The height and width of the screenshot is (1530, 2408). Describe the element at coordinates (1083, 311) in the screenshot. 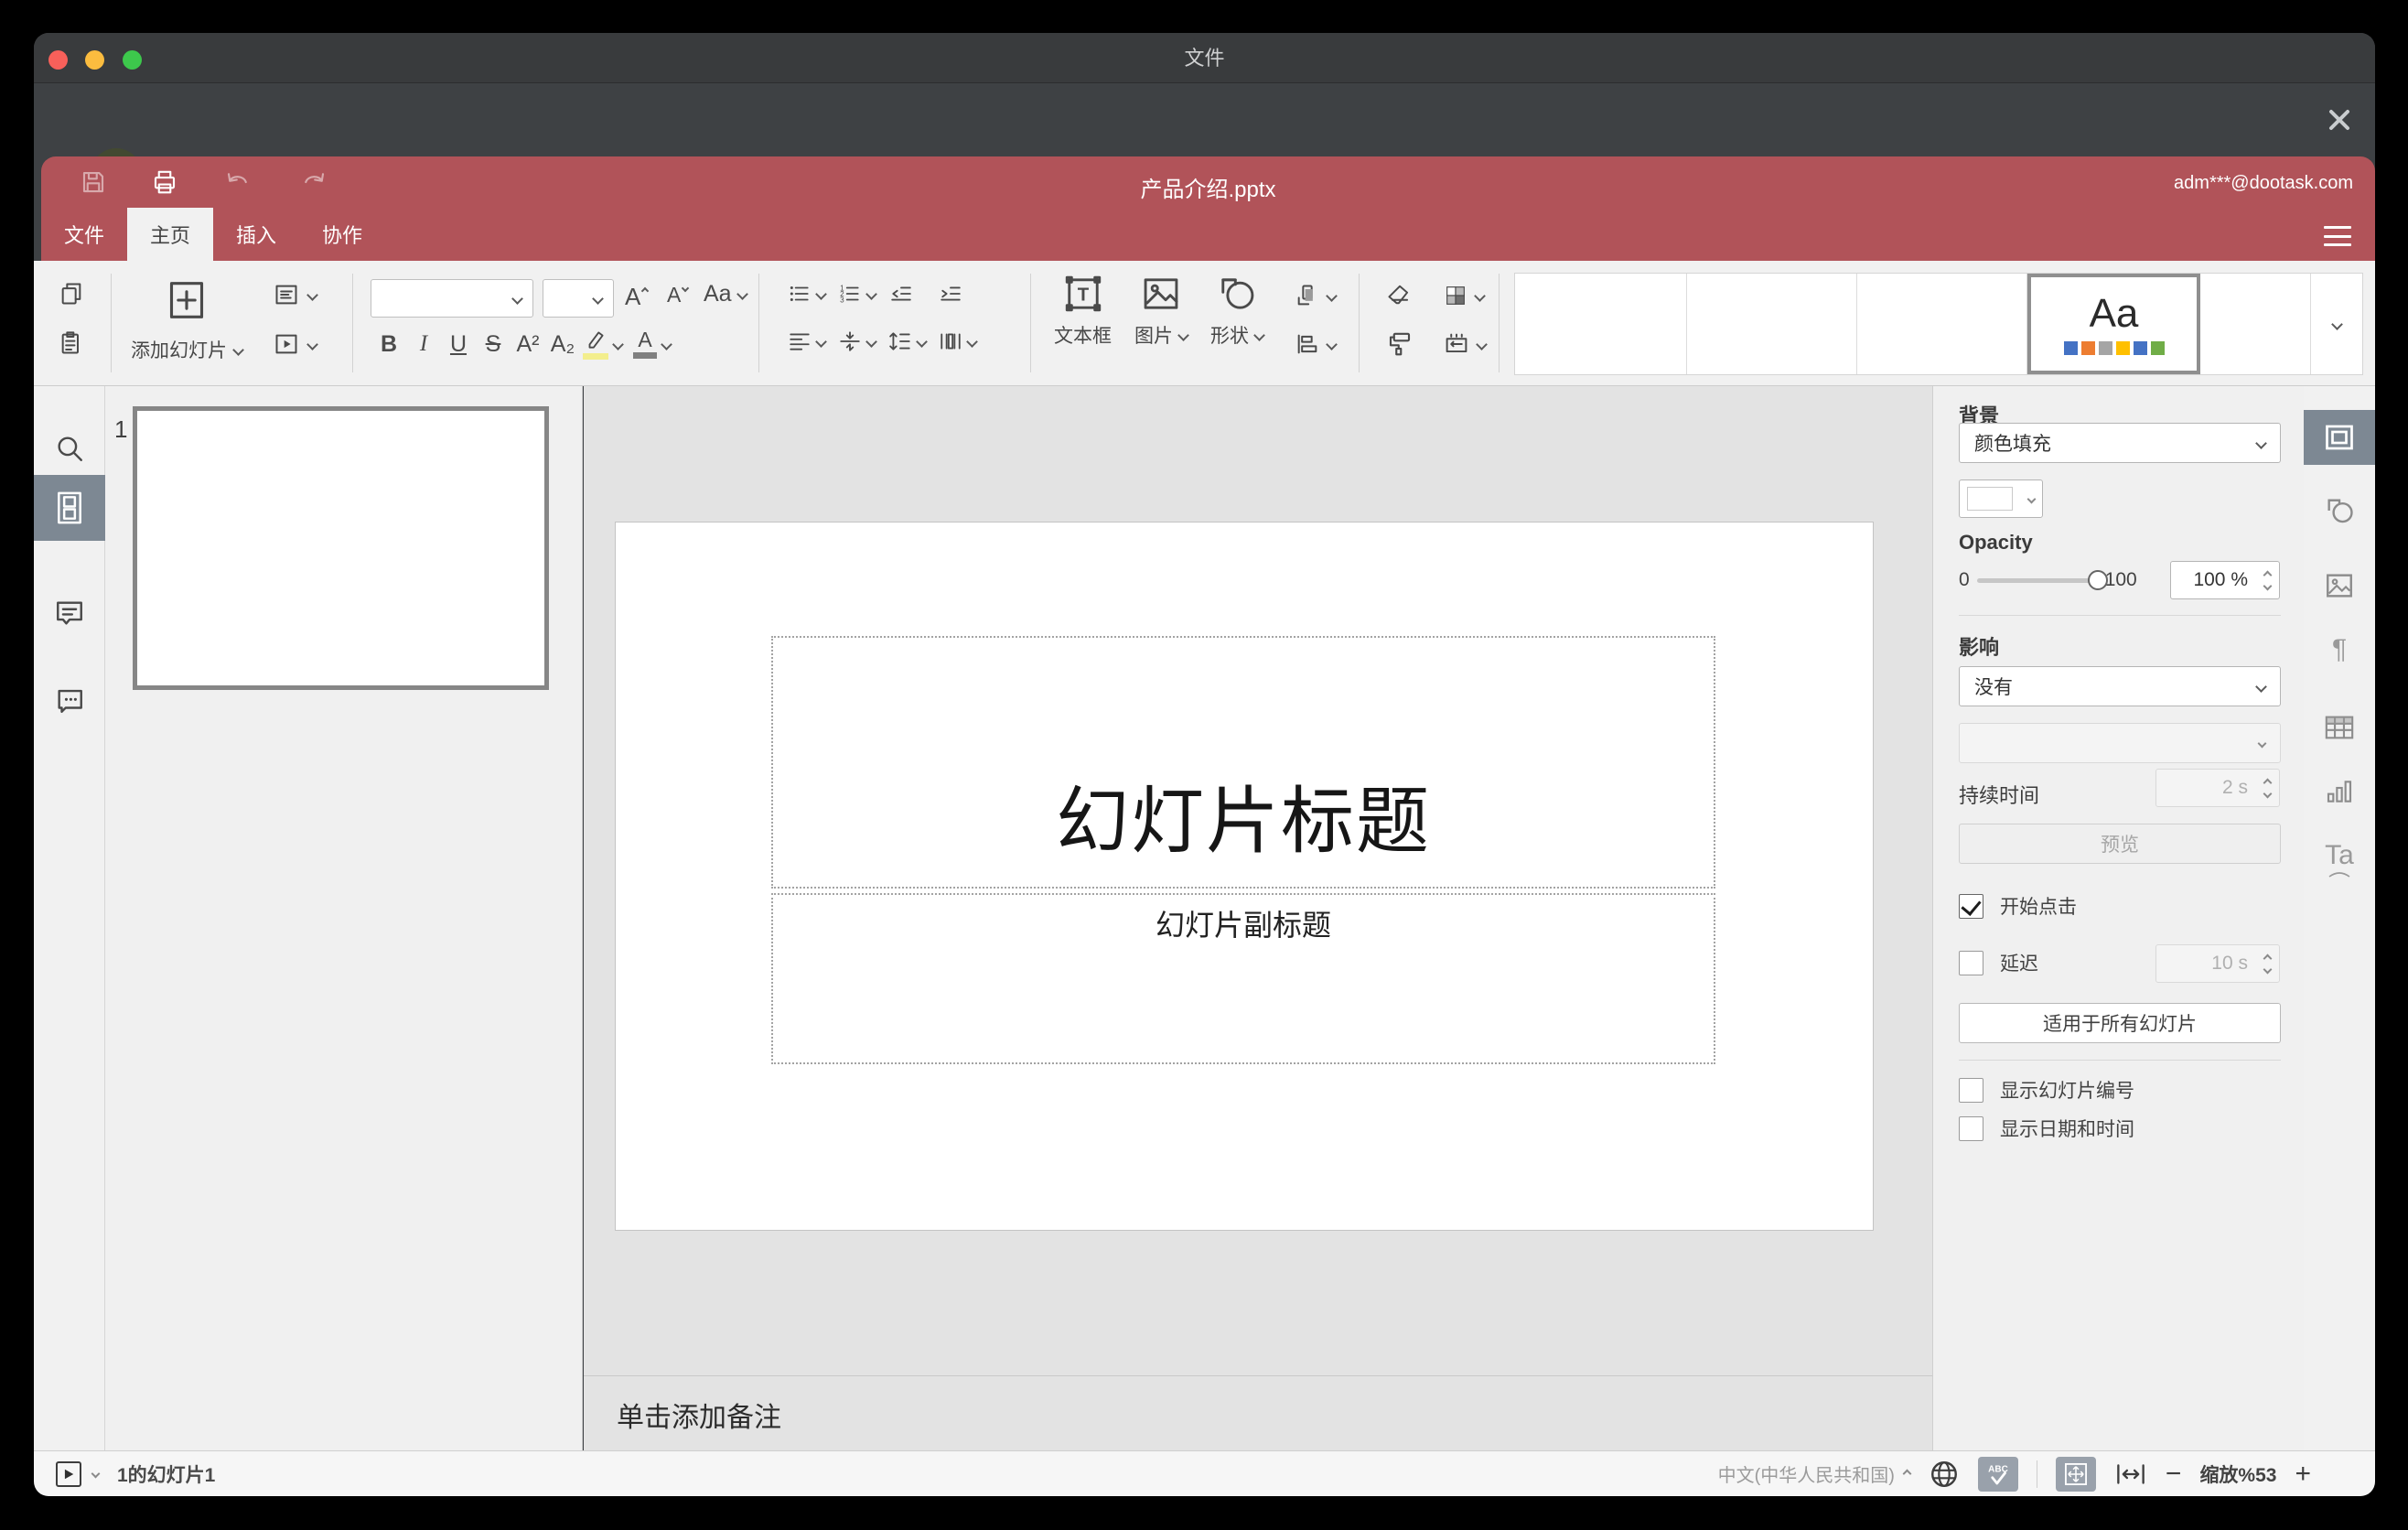

I see `insert-textbox-button: T 文本框` at that location.